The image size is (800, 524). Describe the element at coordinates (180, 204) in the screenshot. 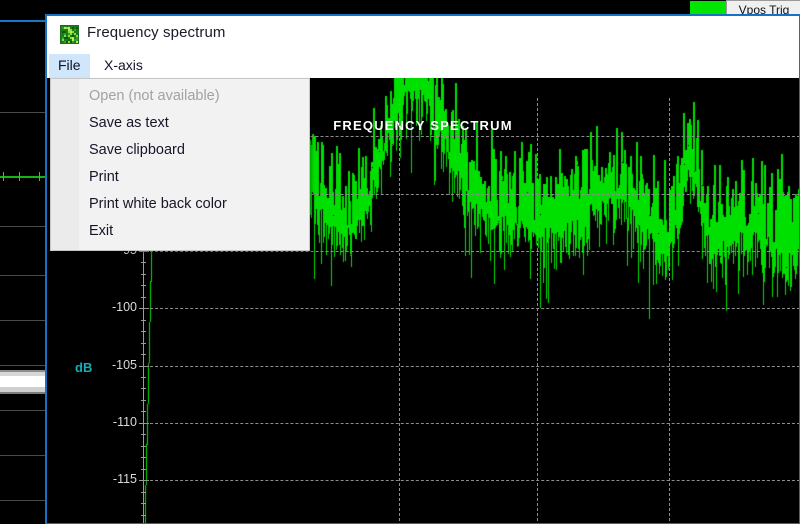

I see `menu-option-print-white-back-color: Print white back color` at that location.